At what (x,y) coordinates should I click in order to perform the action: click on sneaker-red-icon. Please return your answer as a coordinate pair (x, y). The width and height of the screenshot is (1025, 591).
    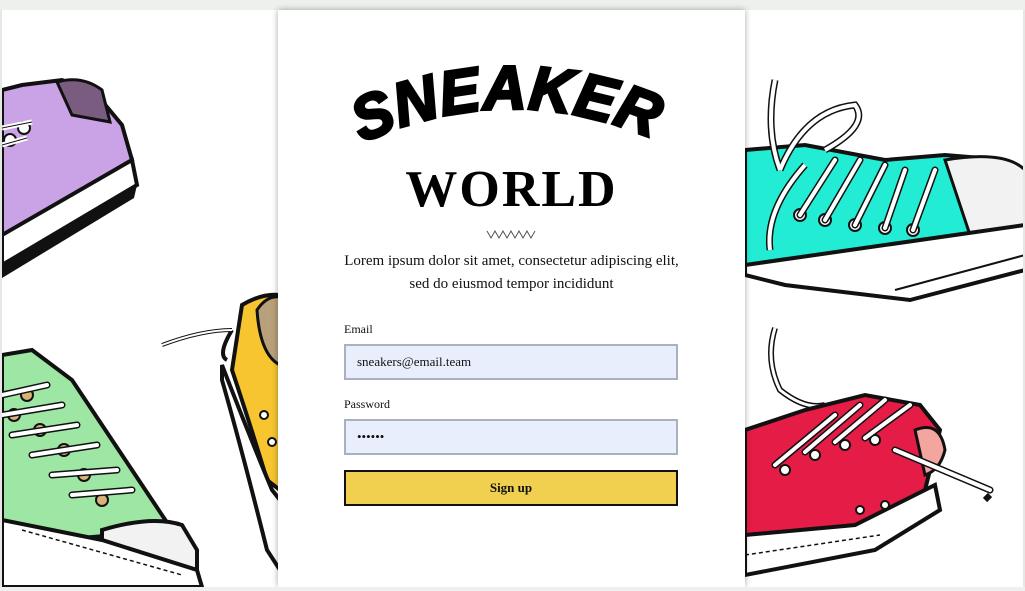
    Looking at the image, I should click on (869, 452).